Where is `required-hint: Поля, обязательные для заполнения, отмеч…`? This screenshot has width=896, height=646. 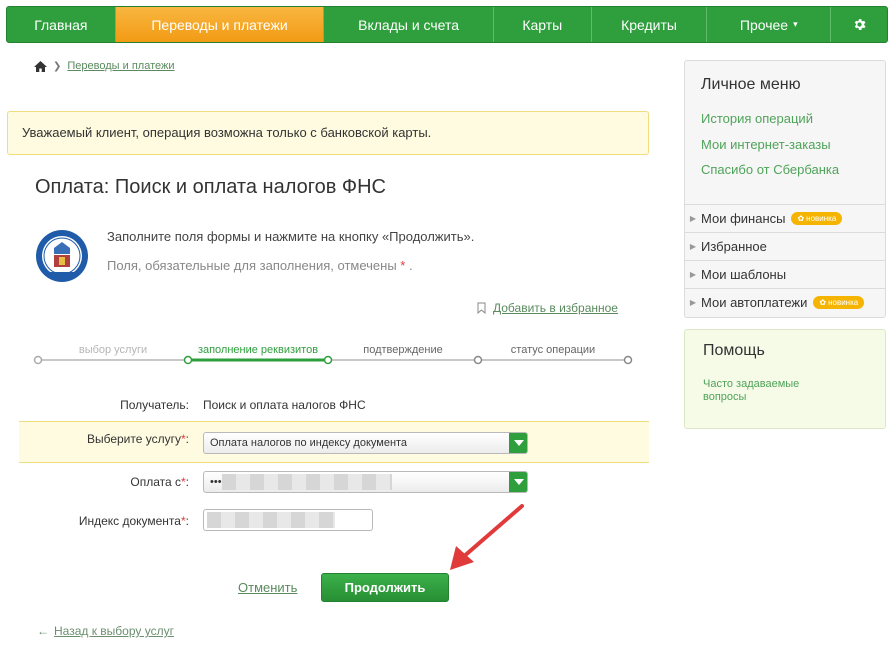 required-hint: Поля, обязательные для заполнения, отмеч… is located at coordinates (260, 265).